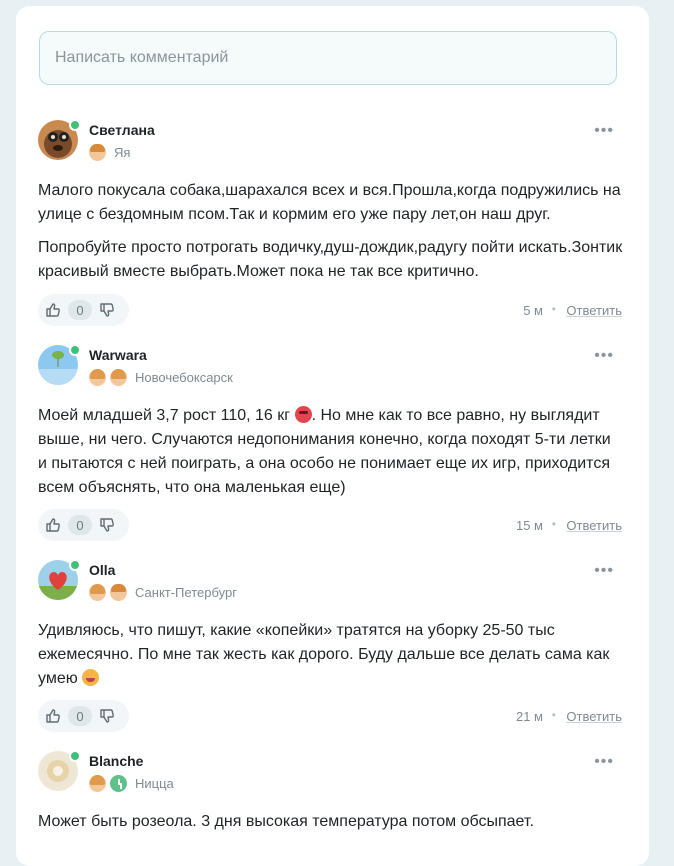  Describe the element at coordinates (118, 355) in the screenshot. I see `comment-author: Warwara` at that location.